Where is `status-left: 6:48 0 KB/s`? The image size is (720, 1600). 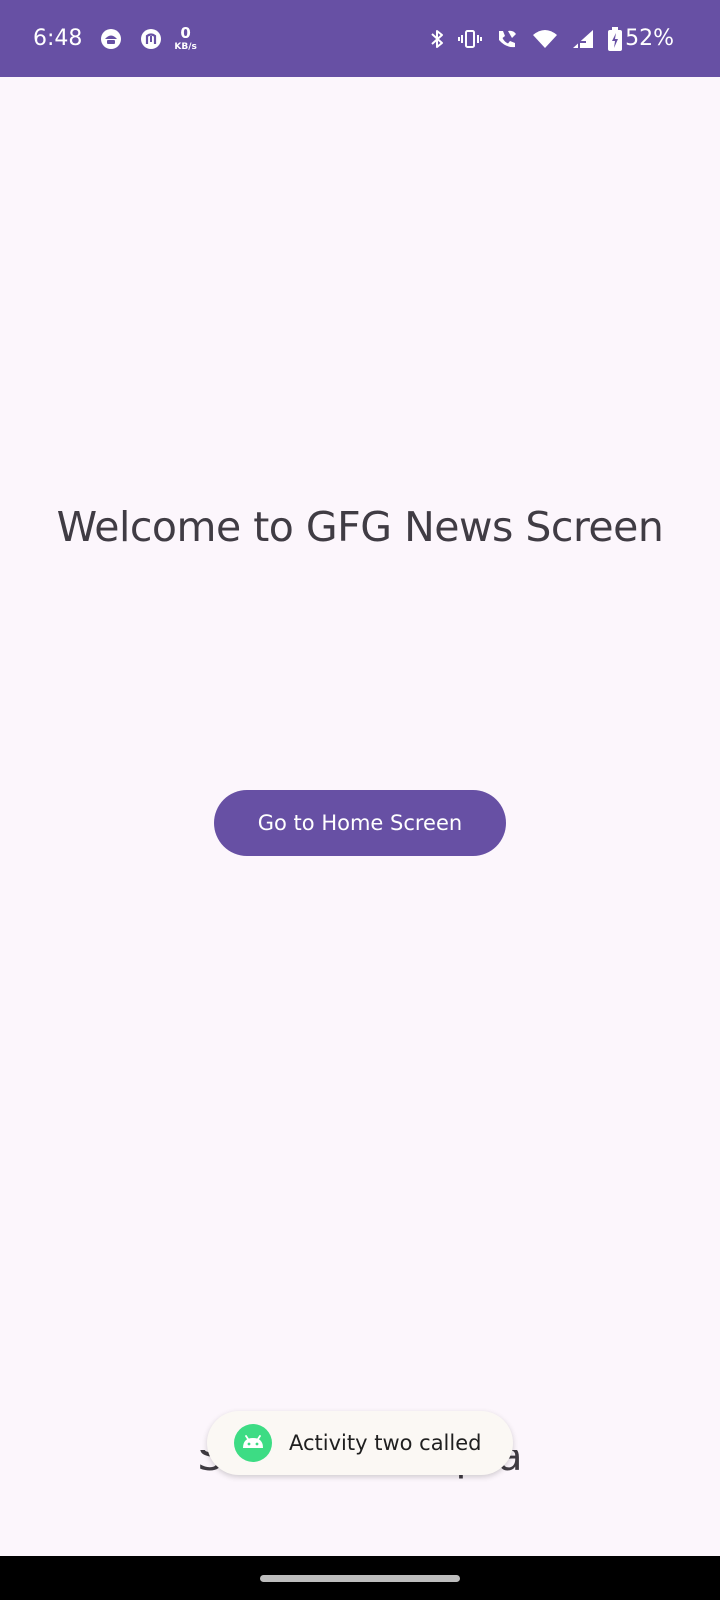 status-left: 6:48 0 KB/s is located at coordinates (115, 37).